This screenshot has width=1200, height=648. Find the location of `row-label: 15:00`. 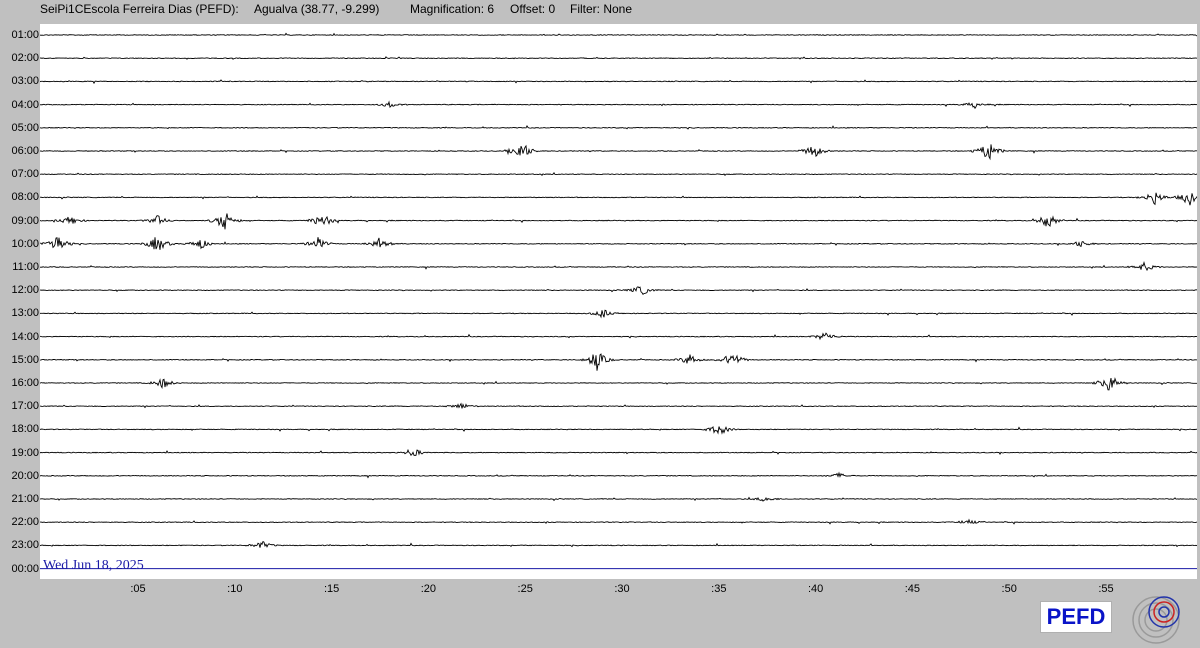

row-label: 15:00 is located at coordinates (25, 359).